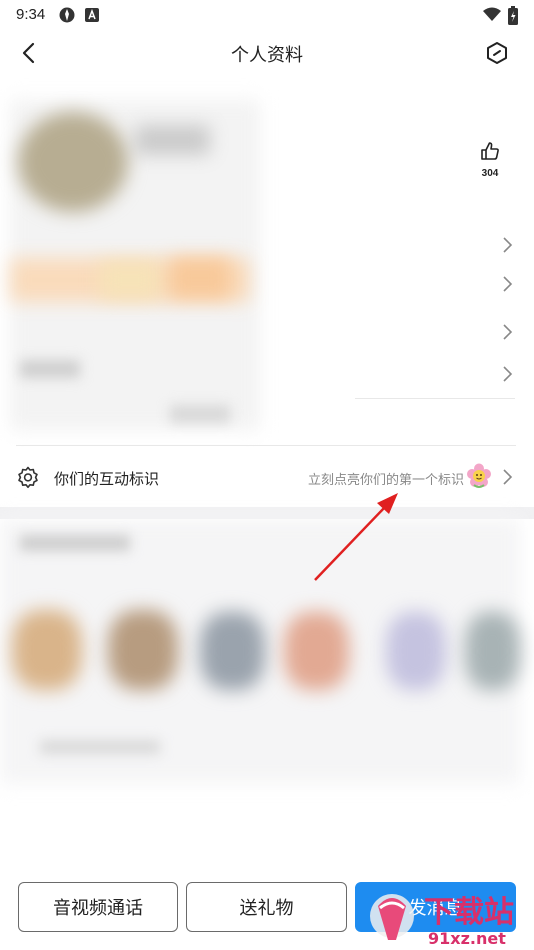  What do you see at coordinates (467, 938) in the screenshot?
I see `watermark-sub-text: 91xz.net` at bounding box center [467, 938].